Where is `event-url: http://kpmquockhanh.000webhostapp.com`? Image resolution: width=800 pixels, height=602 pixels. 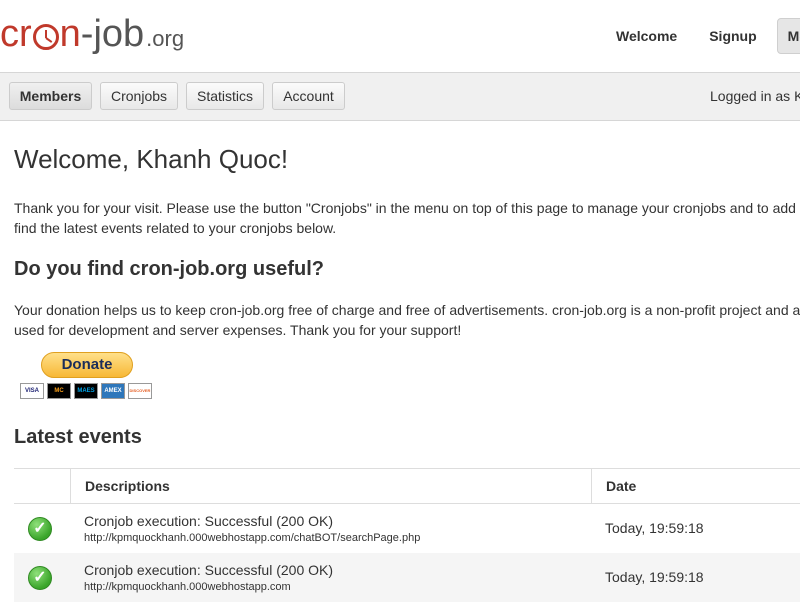 event-url: http://kpmquockhanh.000webhostapp.com is located at coordinates (187, 587).